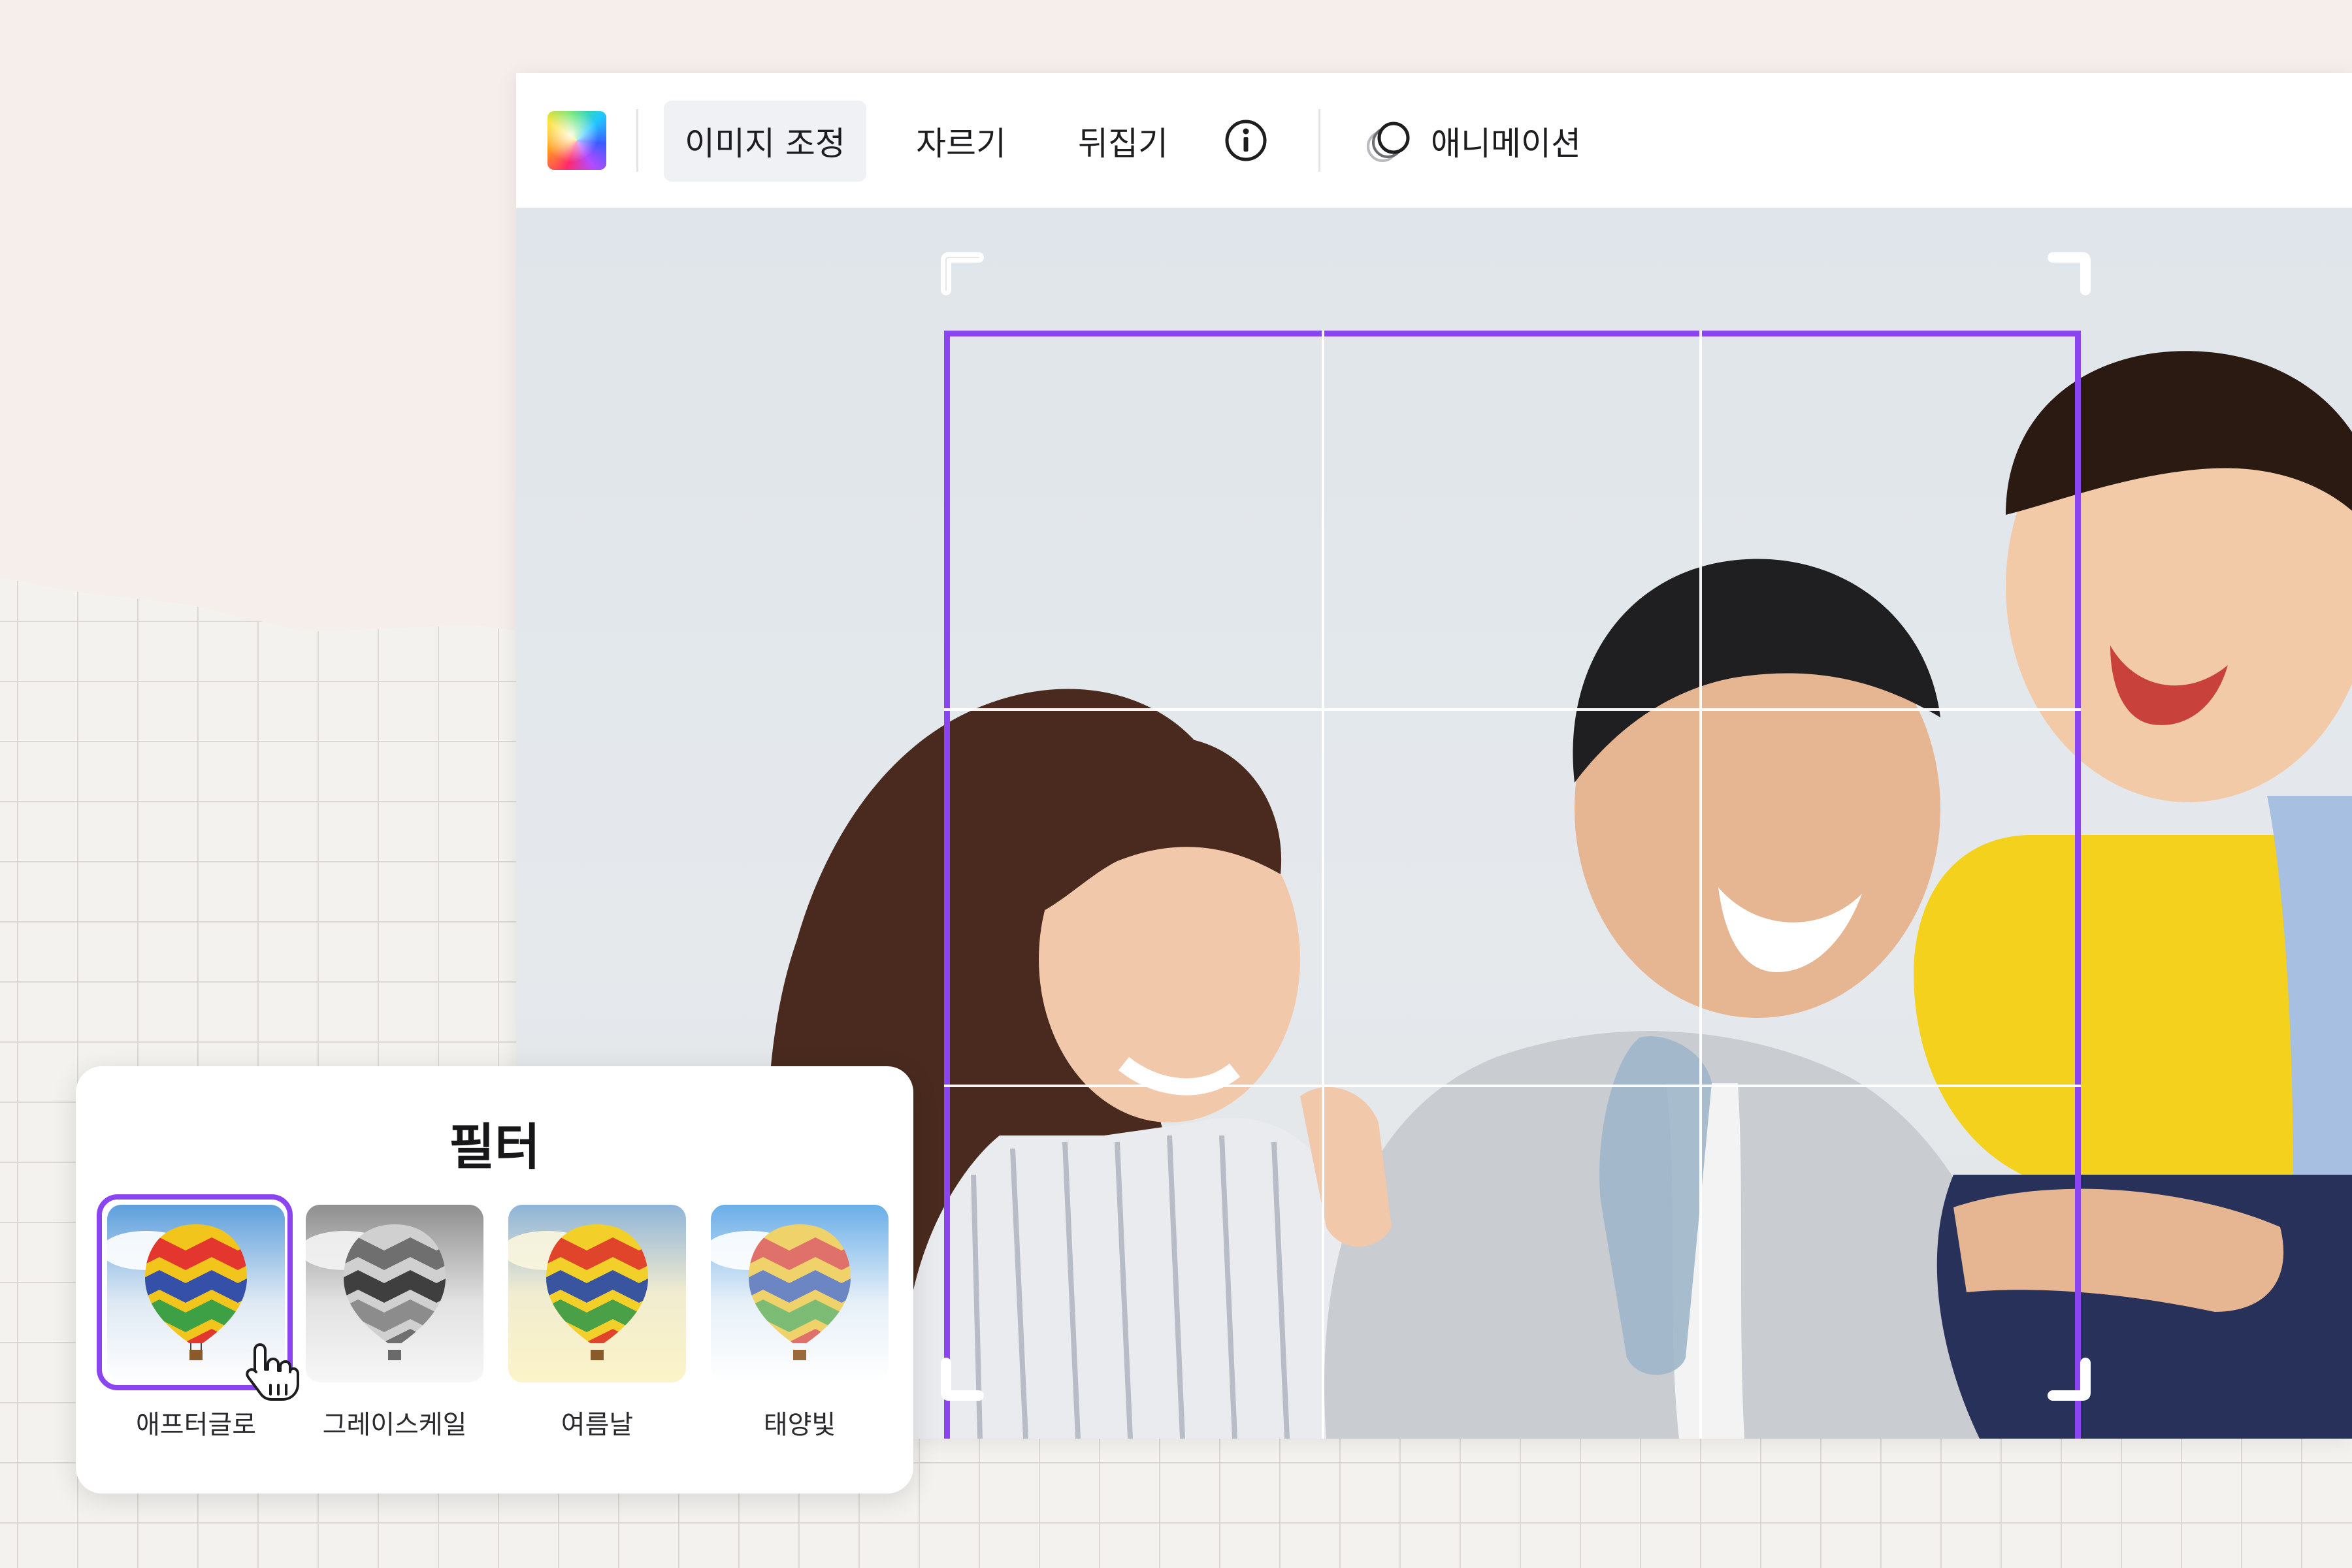  I want to click on crop-button: 자르기, so click(961, 141).